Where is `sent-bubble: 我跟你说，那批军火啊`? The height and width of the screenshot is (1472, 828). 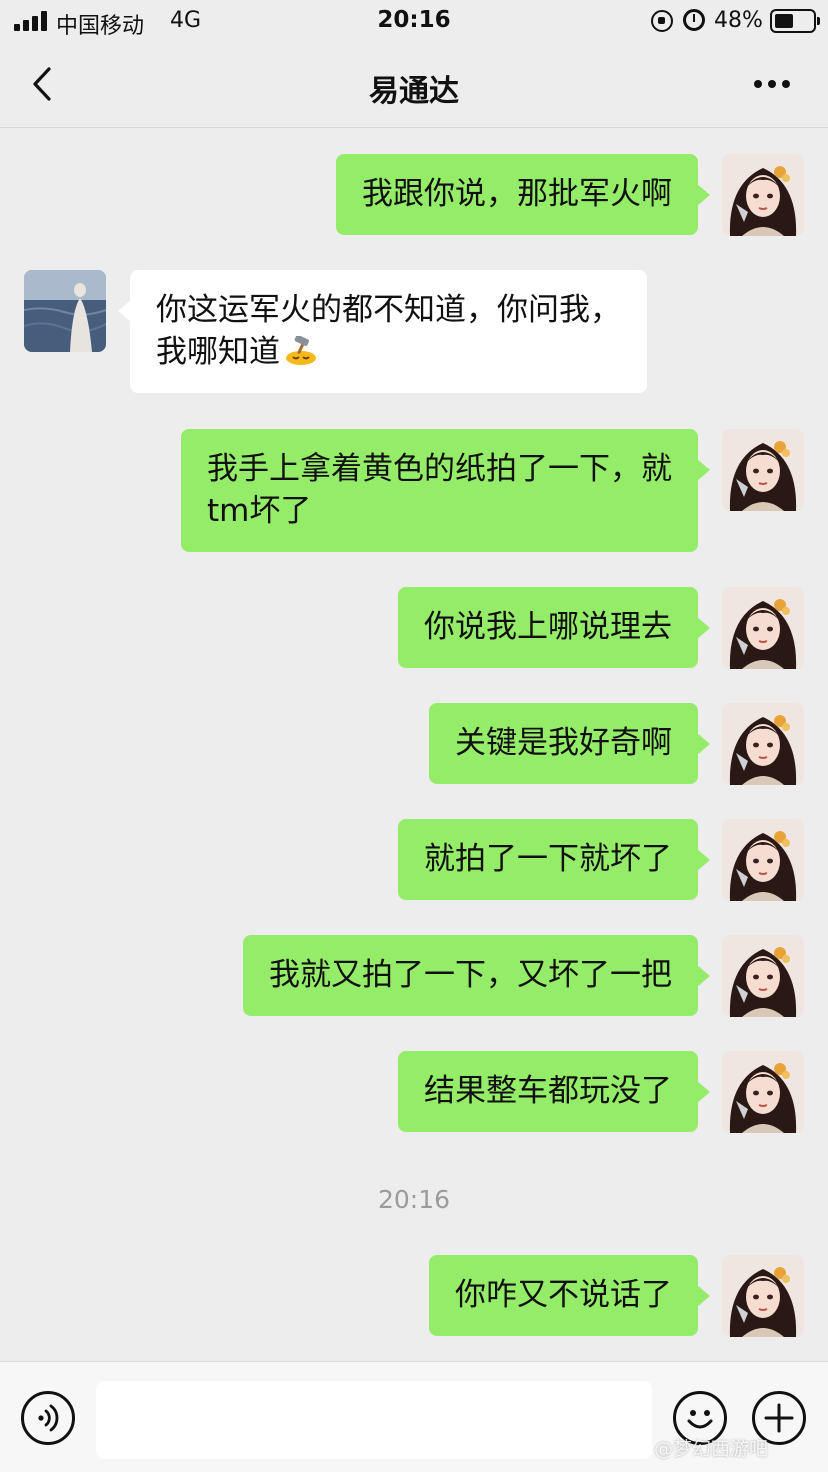
sent-bubble: 我跟你说，那批军火啊 is located at coordinates (523, 194).